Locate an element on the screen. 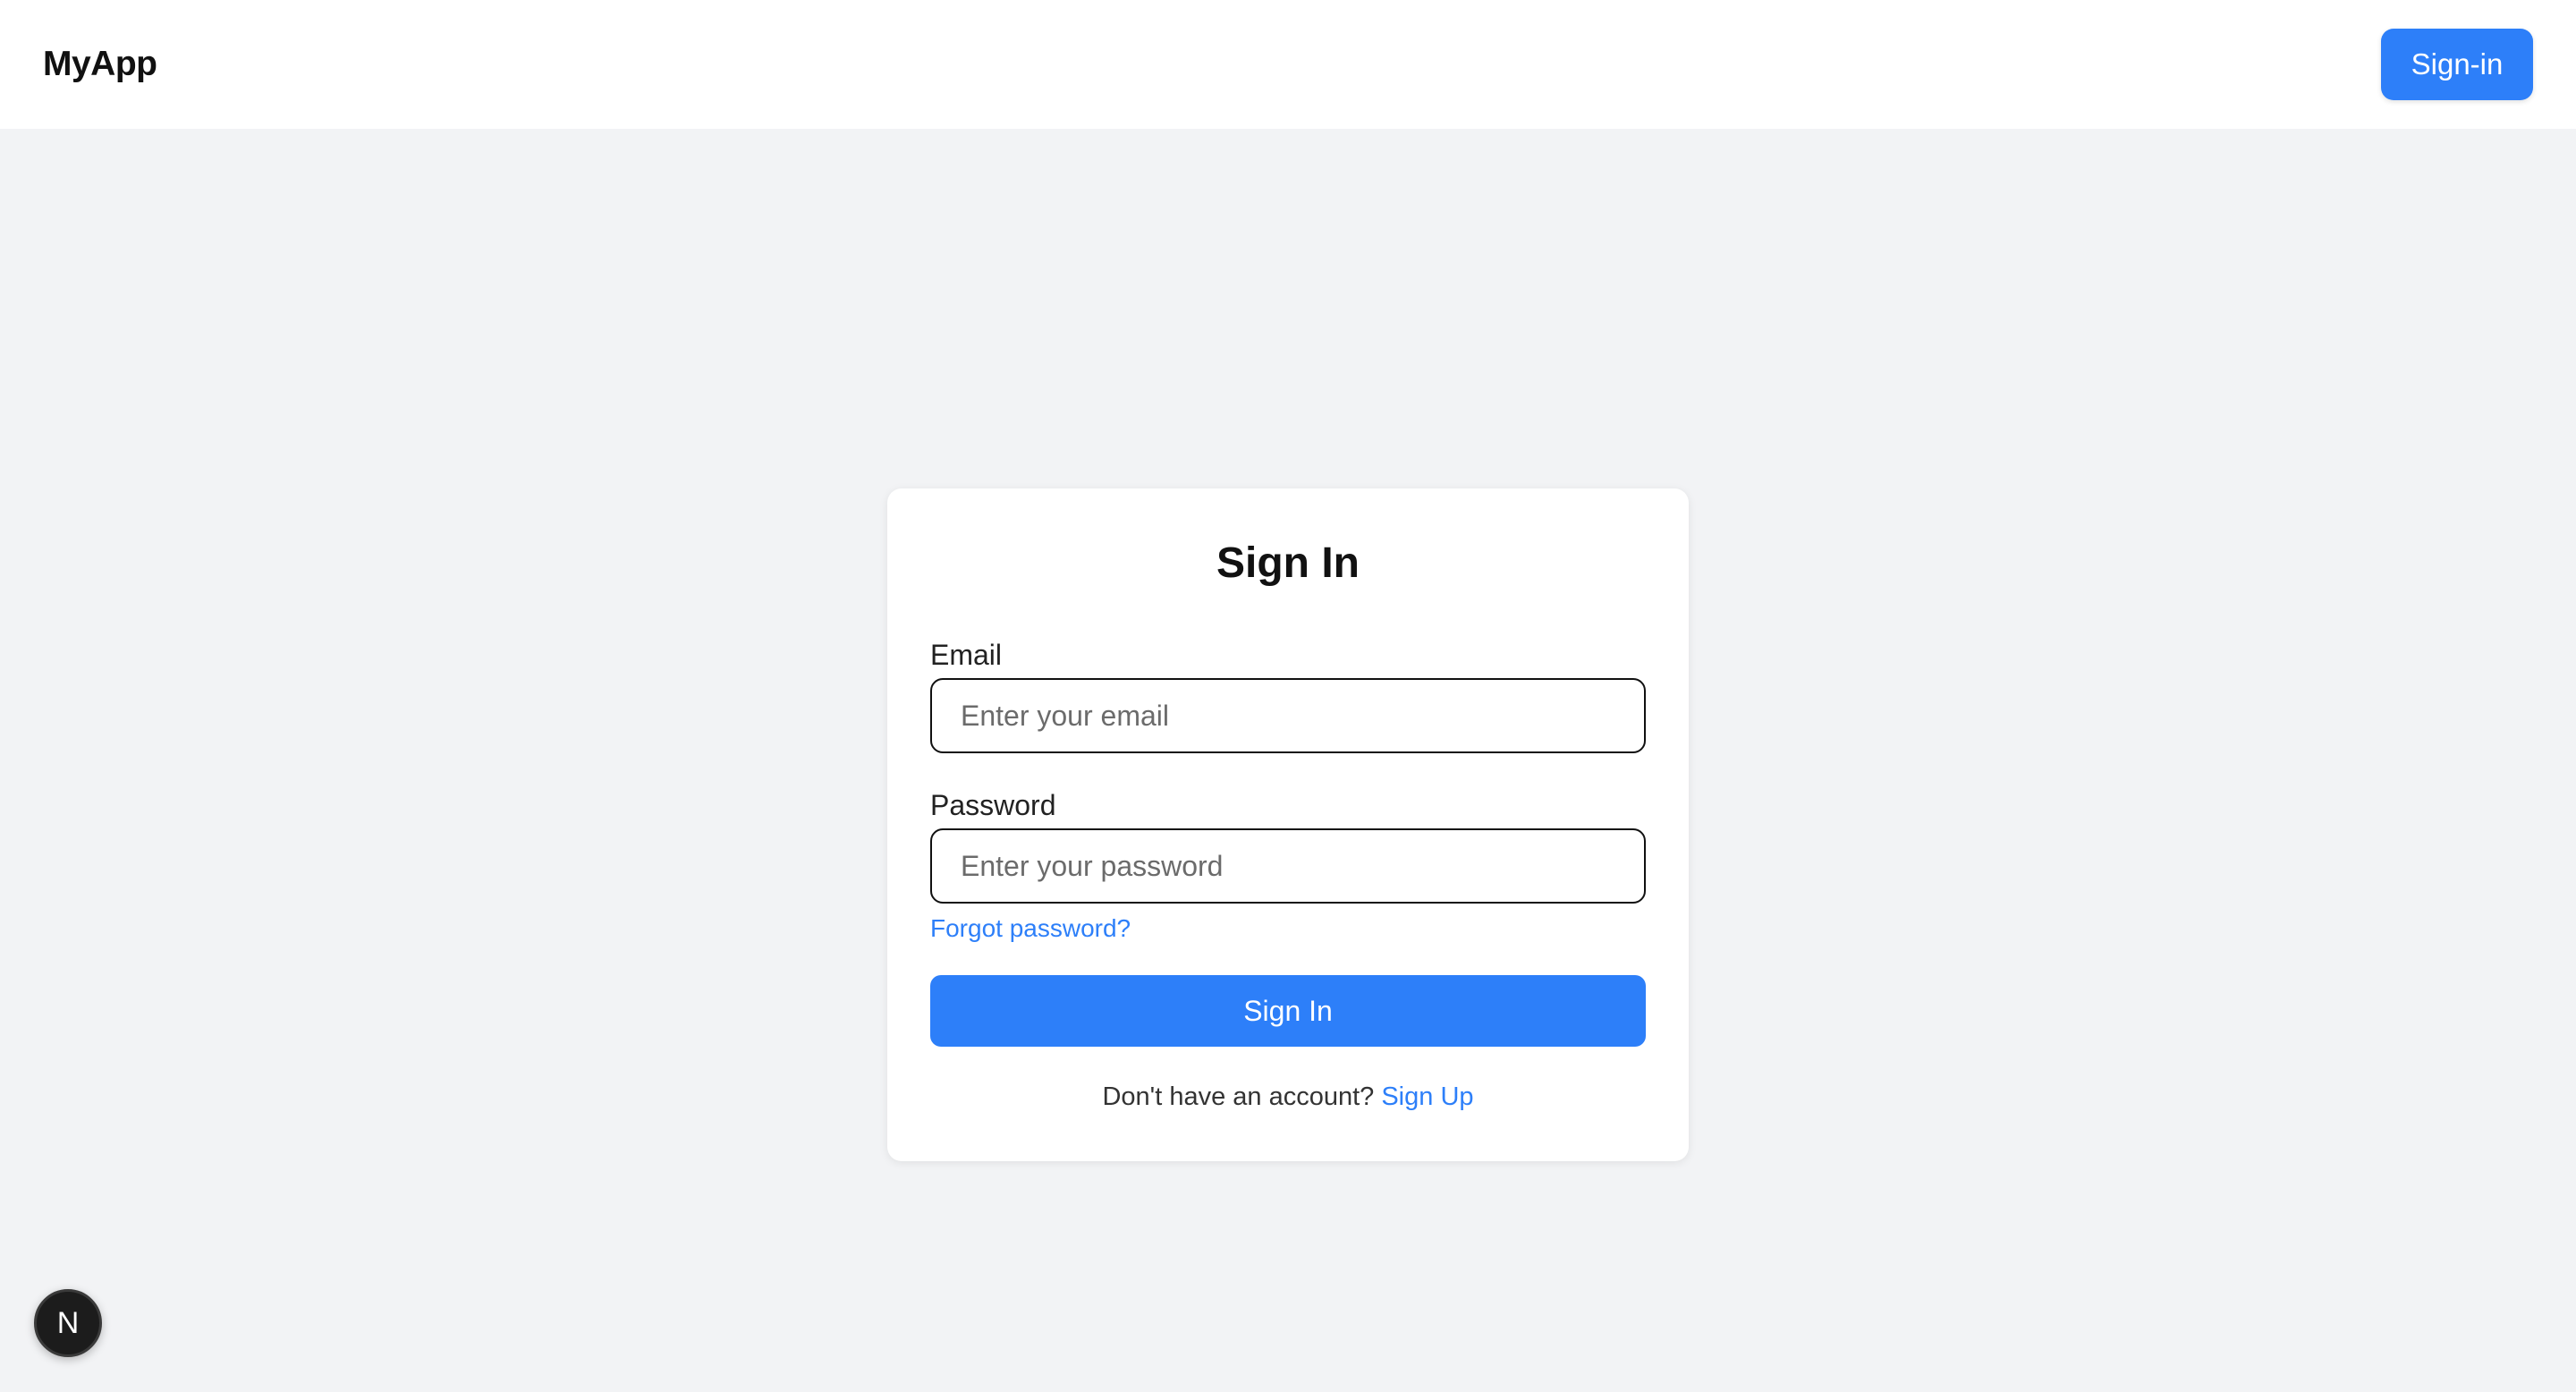 The height and width of the screenshot is (1392, 2576). signin-submit-button: Sign In is located at coordinates (1288, 1011).